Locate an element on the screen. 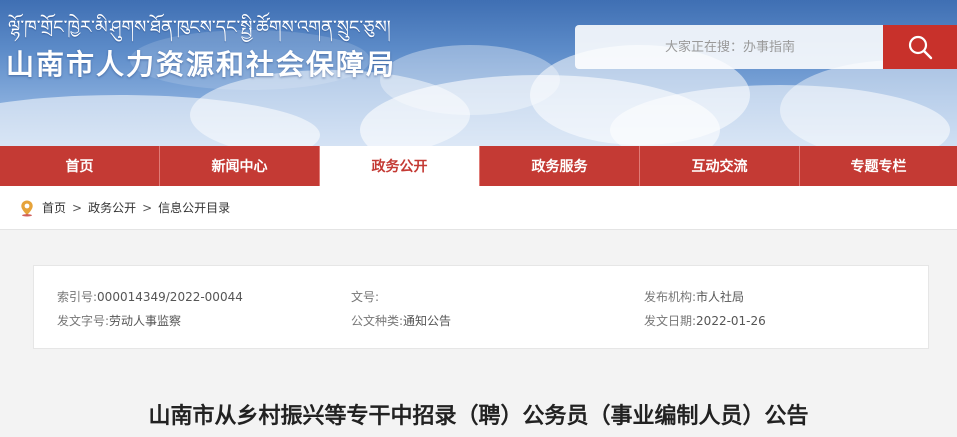  breadcrumb-home-link: 首页 is located at coordinates (54, 207).